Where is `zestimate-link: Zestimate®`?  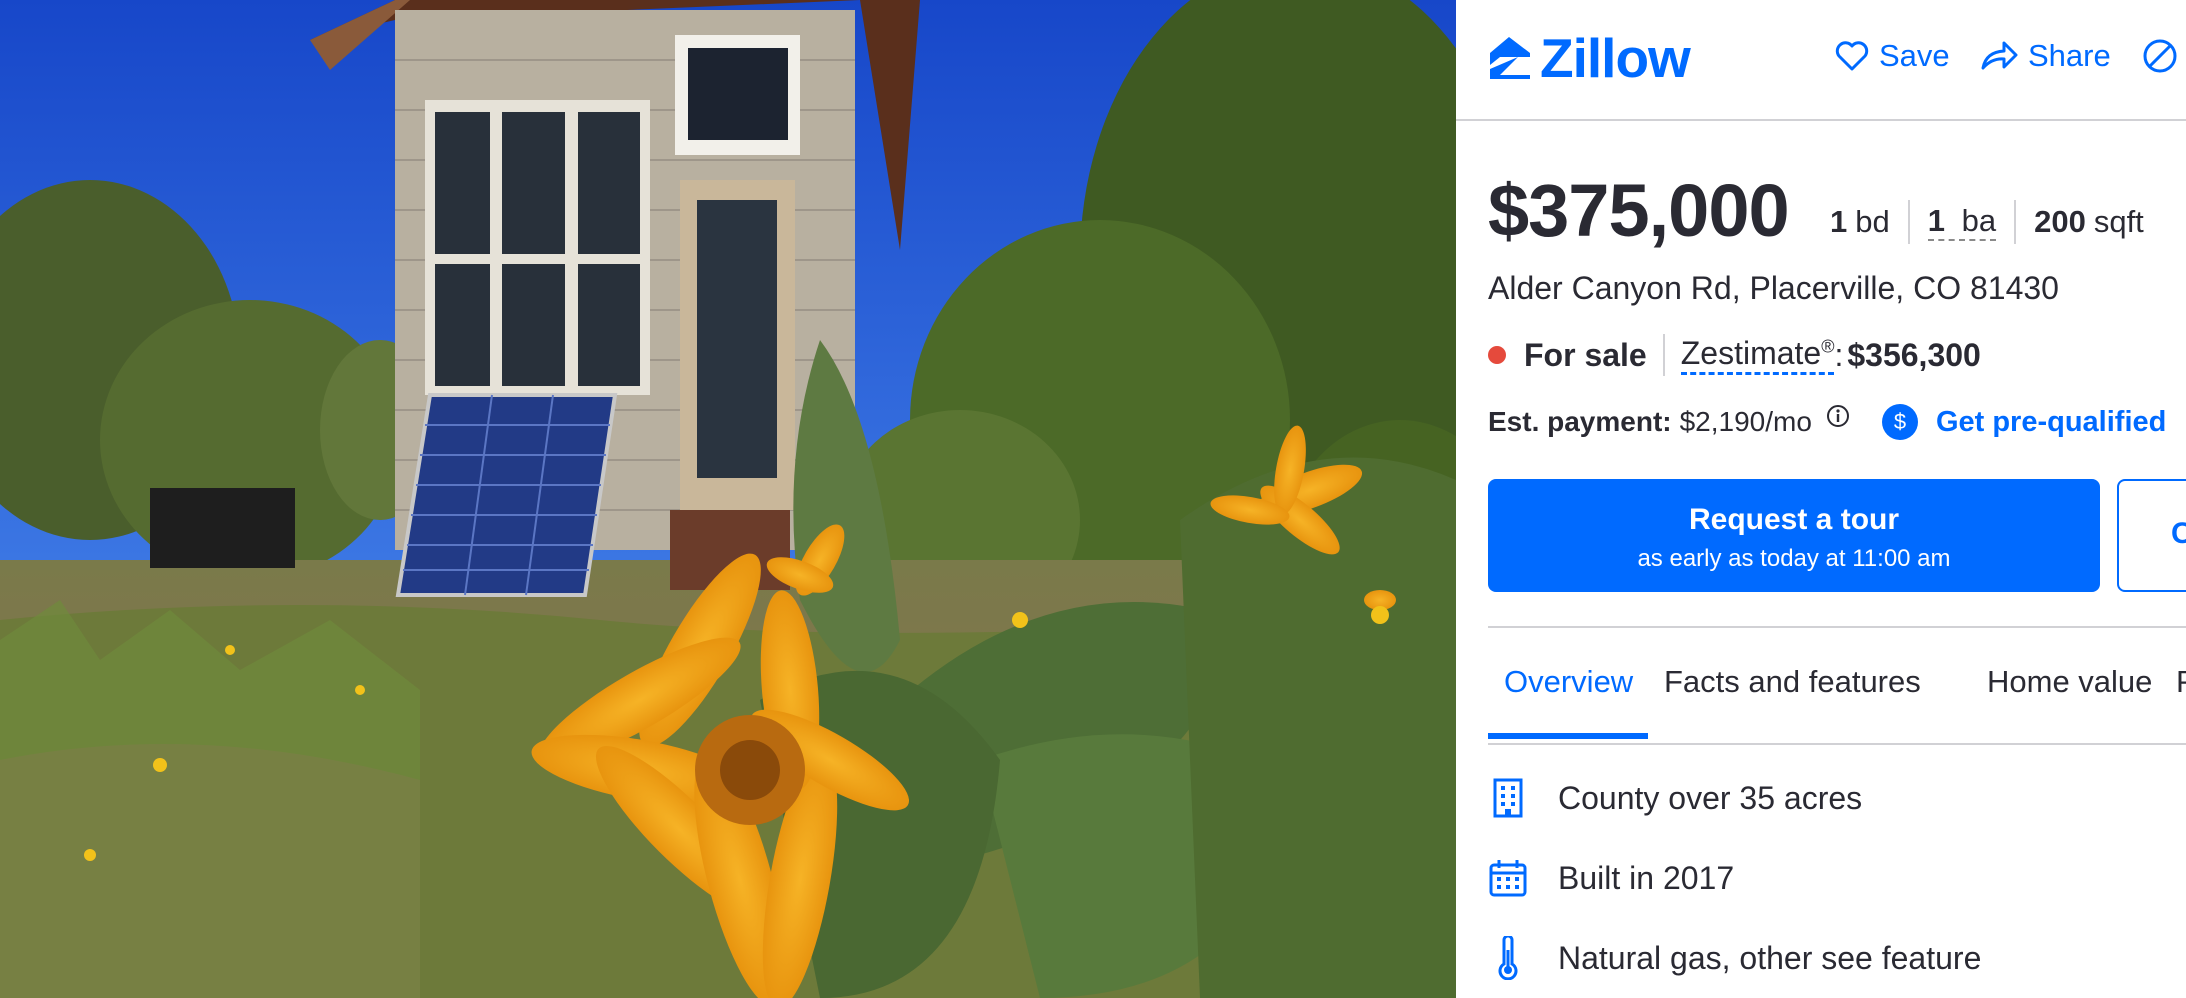
zestimate-link: Zestimate® is located at coordinates (1757, 355).